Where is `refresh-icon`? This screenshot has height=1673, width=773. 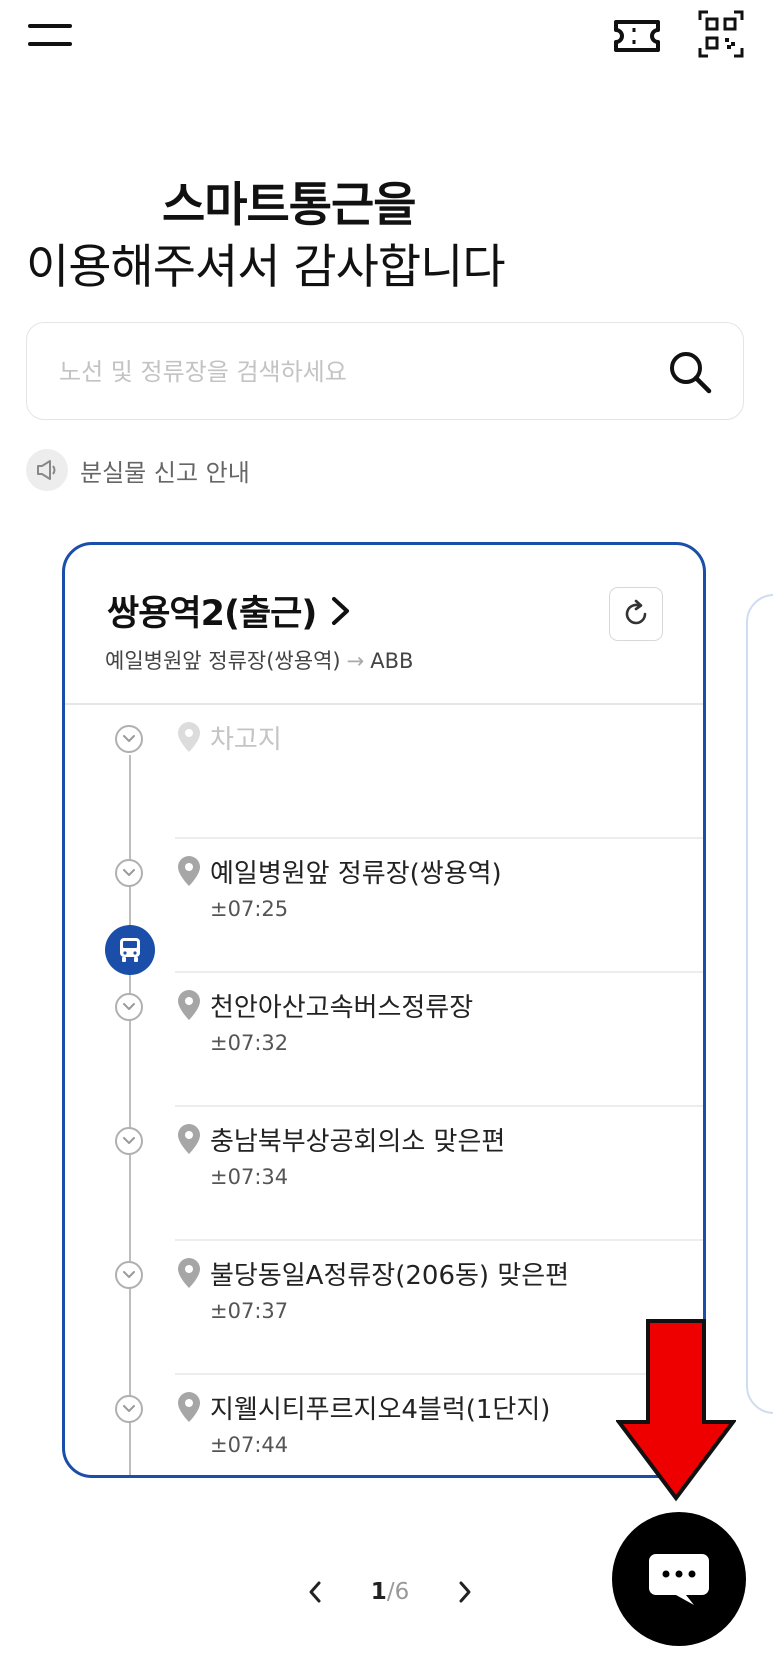
refresh-icon is located at coordinates (636, 612).